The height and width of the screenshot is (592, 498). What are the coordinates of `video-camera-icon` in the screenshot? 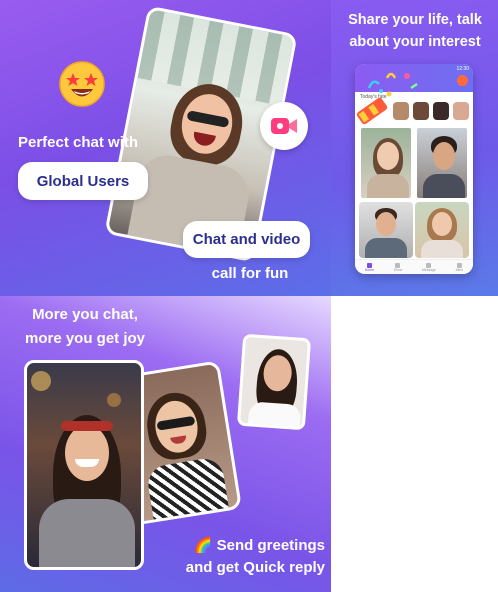 It's located at (284, 126).